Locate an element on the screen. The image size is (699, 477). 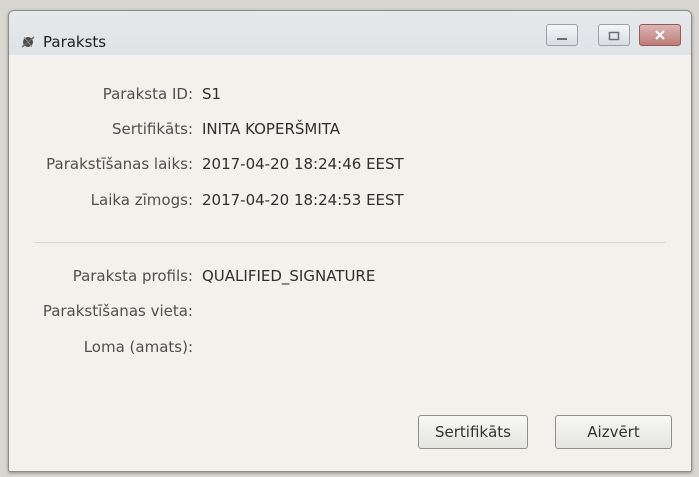
row-signature-profile: Paraksta profils: QUALIFIED_SIGNATURE is located at coordinates (350, 278).